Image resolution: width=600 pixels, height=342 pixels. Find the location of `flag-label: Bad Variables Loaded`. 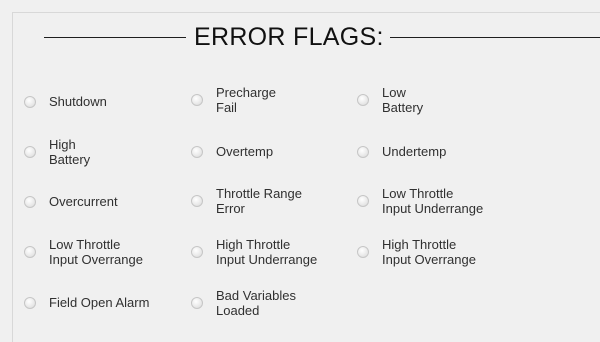

flag-label: Bad Variables Loaded is located at coordinates (256, 303).